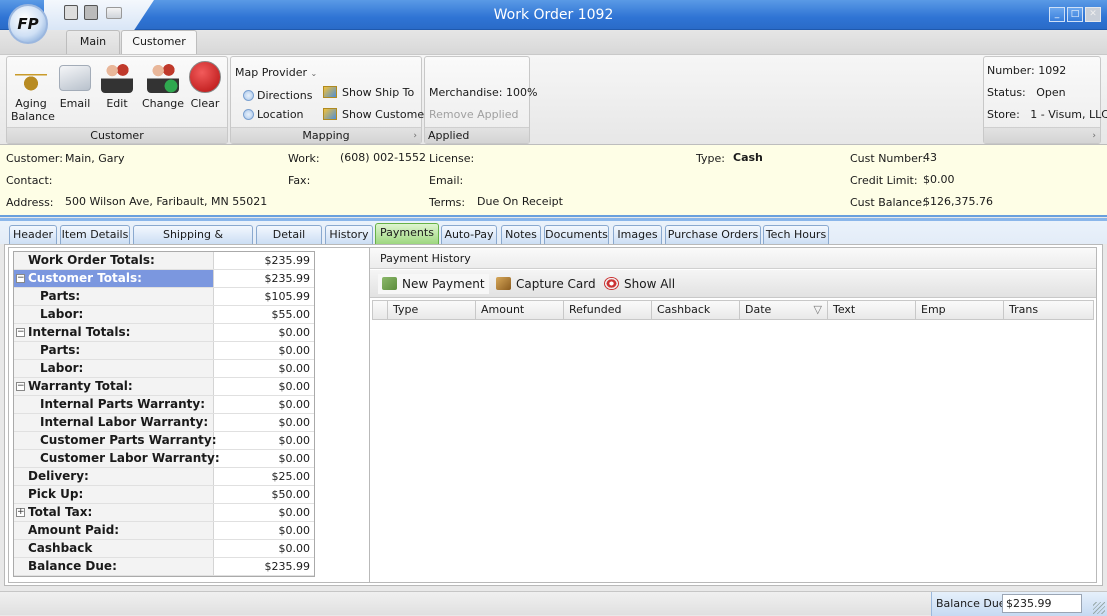 The height and width of the screenshot is (616, 1107). I want to click on tab-payments: Payments, so click(407, 234).